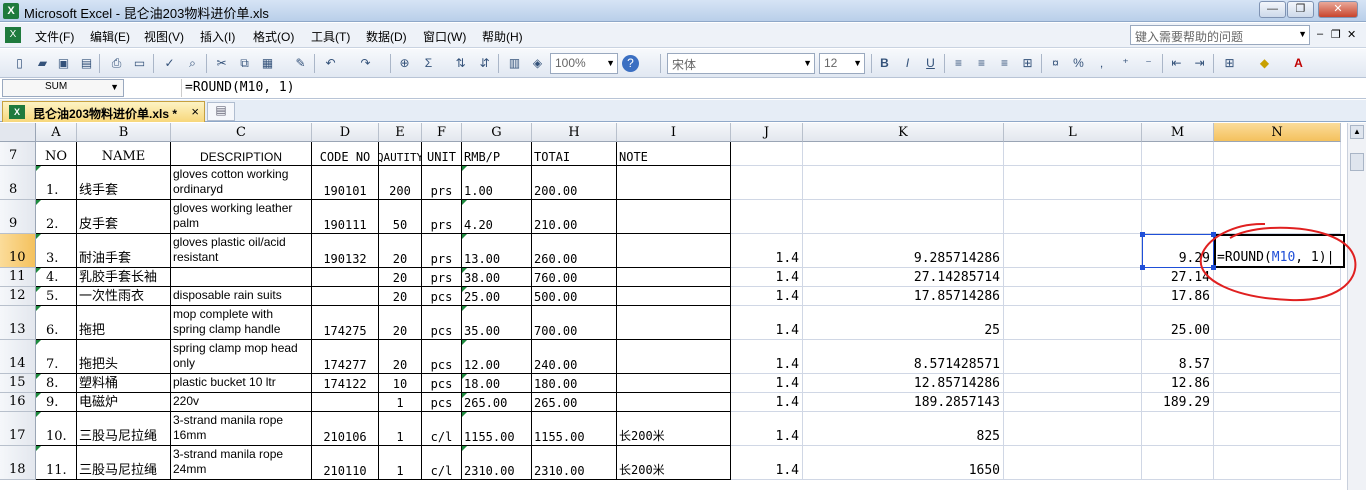 Image resolution: width=1366 pixels, height=490 pixels. Describe the element at coordinates (574, 183) in the screenshot. I see `cell-h8: 200.00` at that location.